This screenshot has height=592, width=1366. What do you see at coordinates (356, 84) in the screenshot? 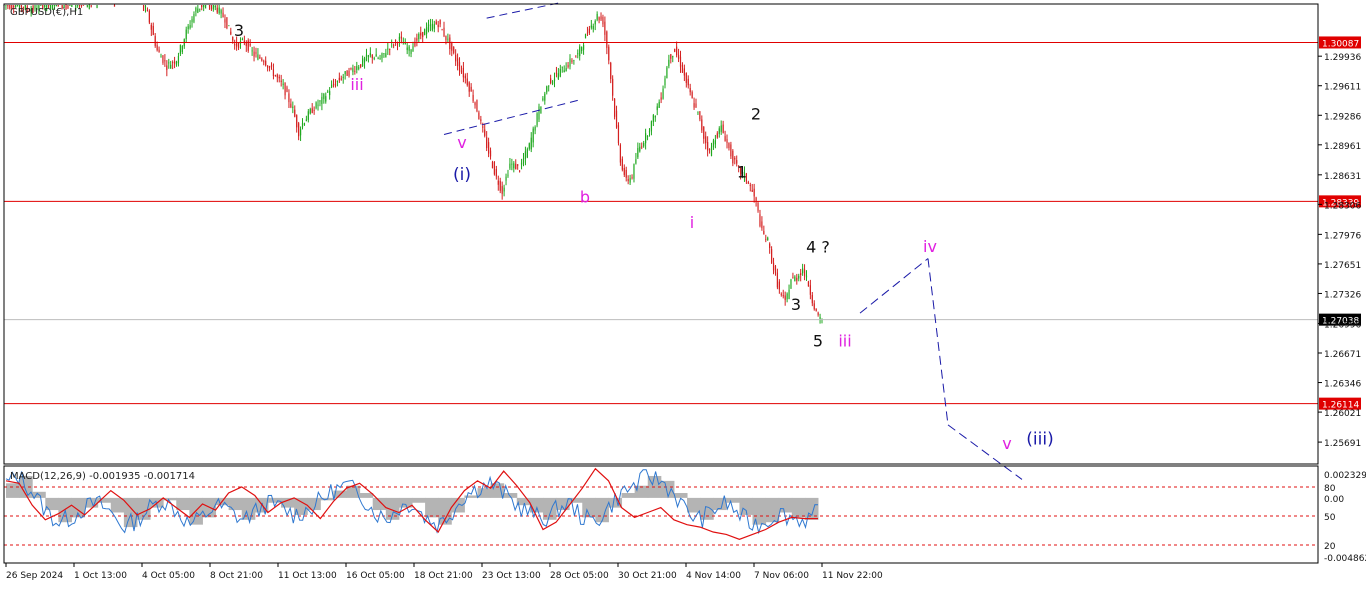
I see `wave-label: iii` at bounding box center [356, 84].